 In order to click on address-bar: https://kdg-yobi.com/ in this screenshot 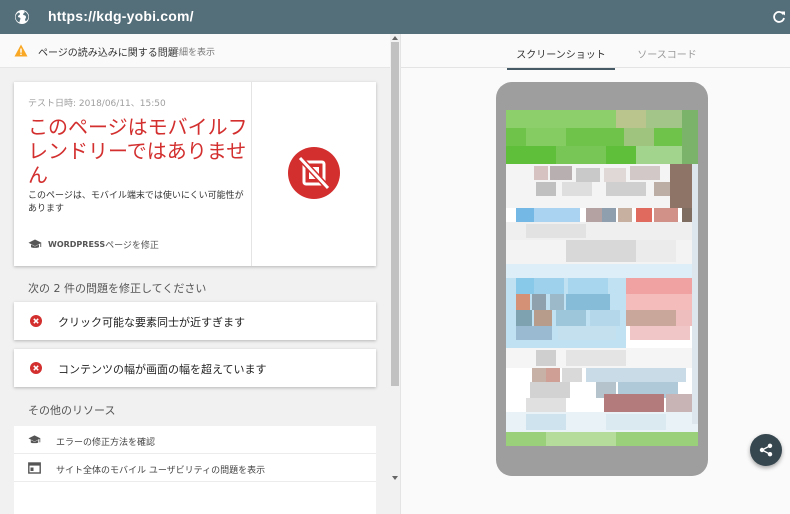, I will do `click(395, 17)`.